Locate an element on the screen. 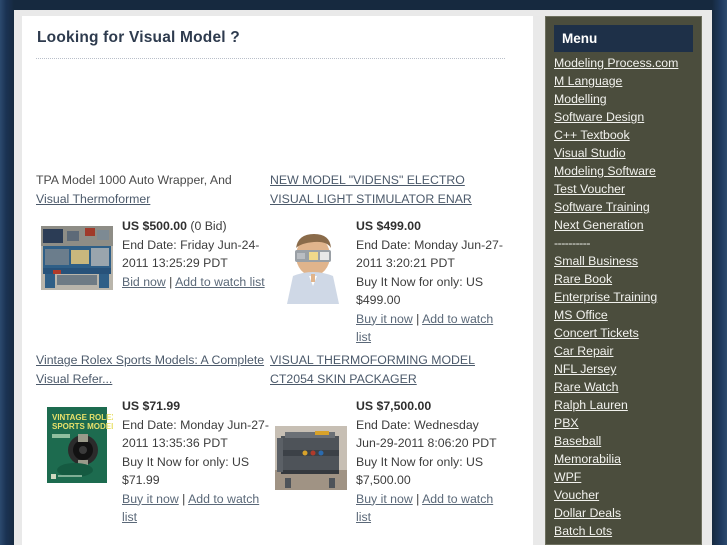 The height and width of the screenshot is (545, 727). sidebar-link: Ralph Lauren is located at coordinates (591, 405).